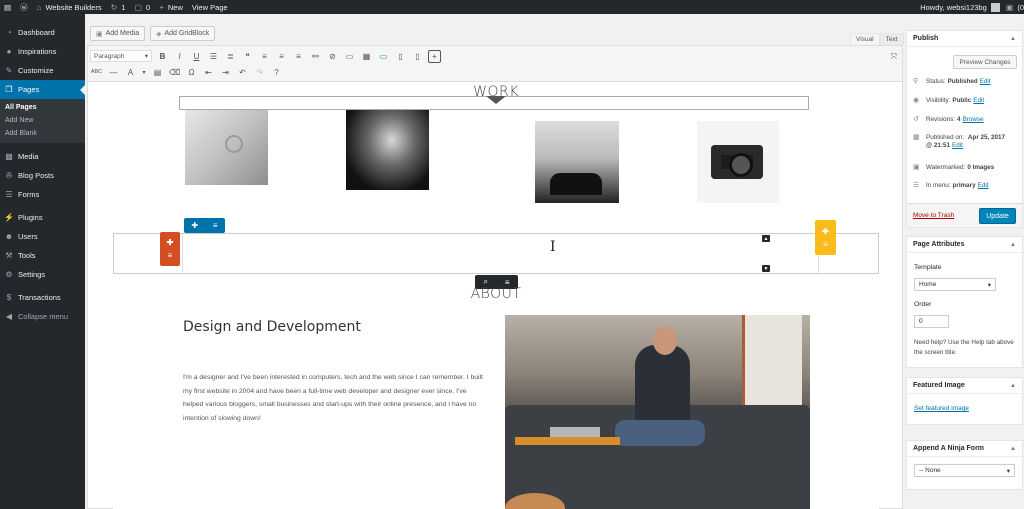  What do you see at coordinates (191, 72) in the screenshot?
I see `special-character-icon: Ω` at bounding box center [191, 72].